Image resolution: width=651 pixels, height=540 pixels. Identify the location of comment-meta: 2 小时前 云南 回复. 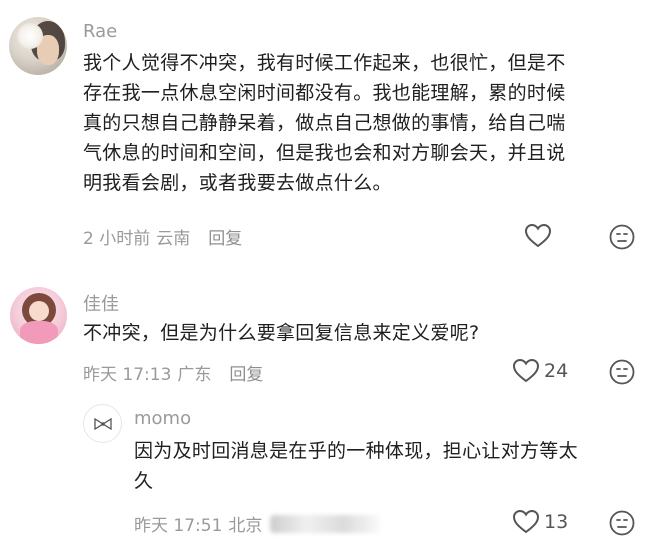
(165, 236).